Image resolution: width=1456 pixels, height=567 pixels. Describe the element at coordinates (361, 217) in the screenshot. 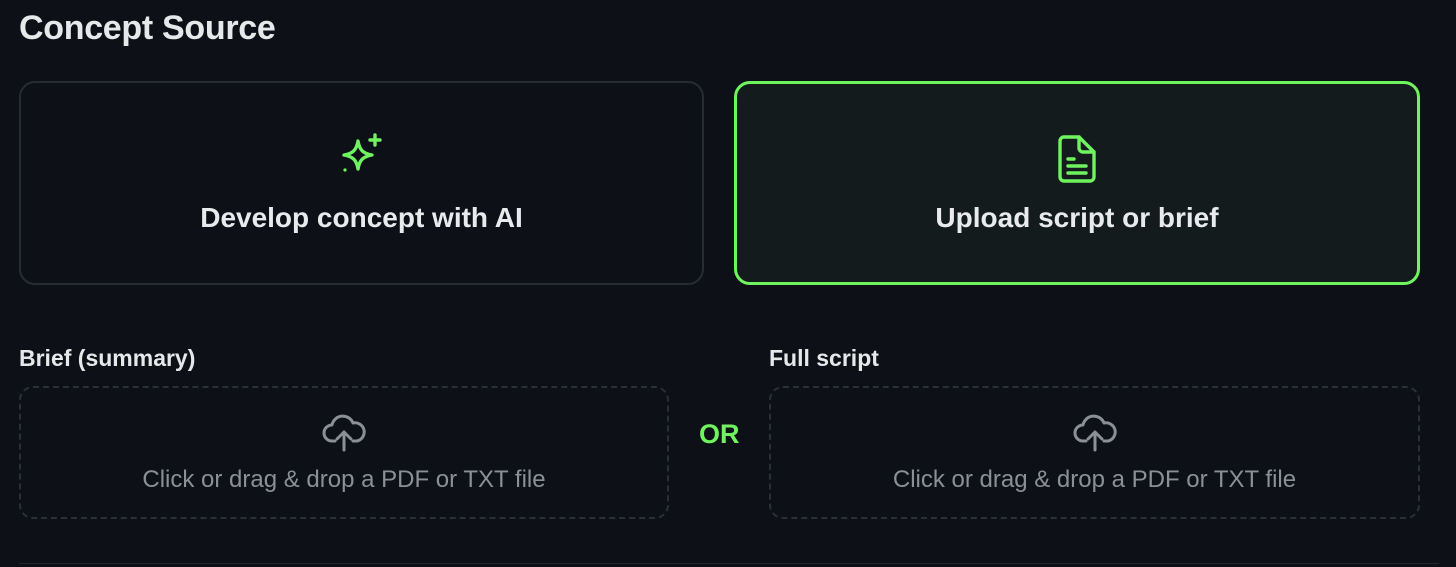

I see `develop-concept-ai-label: Develop concept with AI` at that location.